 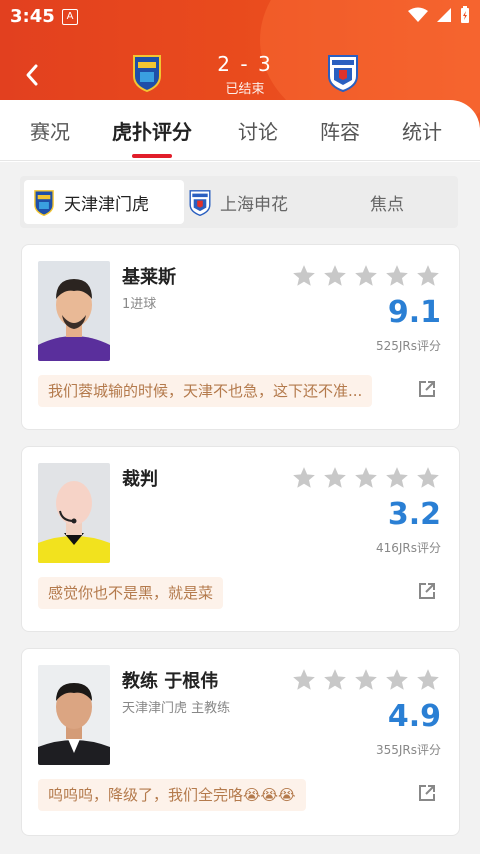 What do you see at coordinates (340, 130) in the screenshot?
I see `tab-lineup: 阵容` at bounding box center [340, 130].